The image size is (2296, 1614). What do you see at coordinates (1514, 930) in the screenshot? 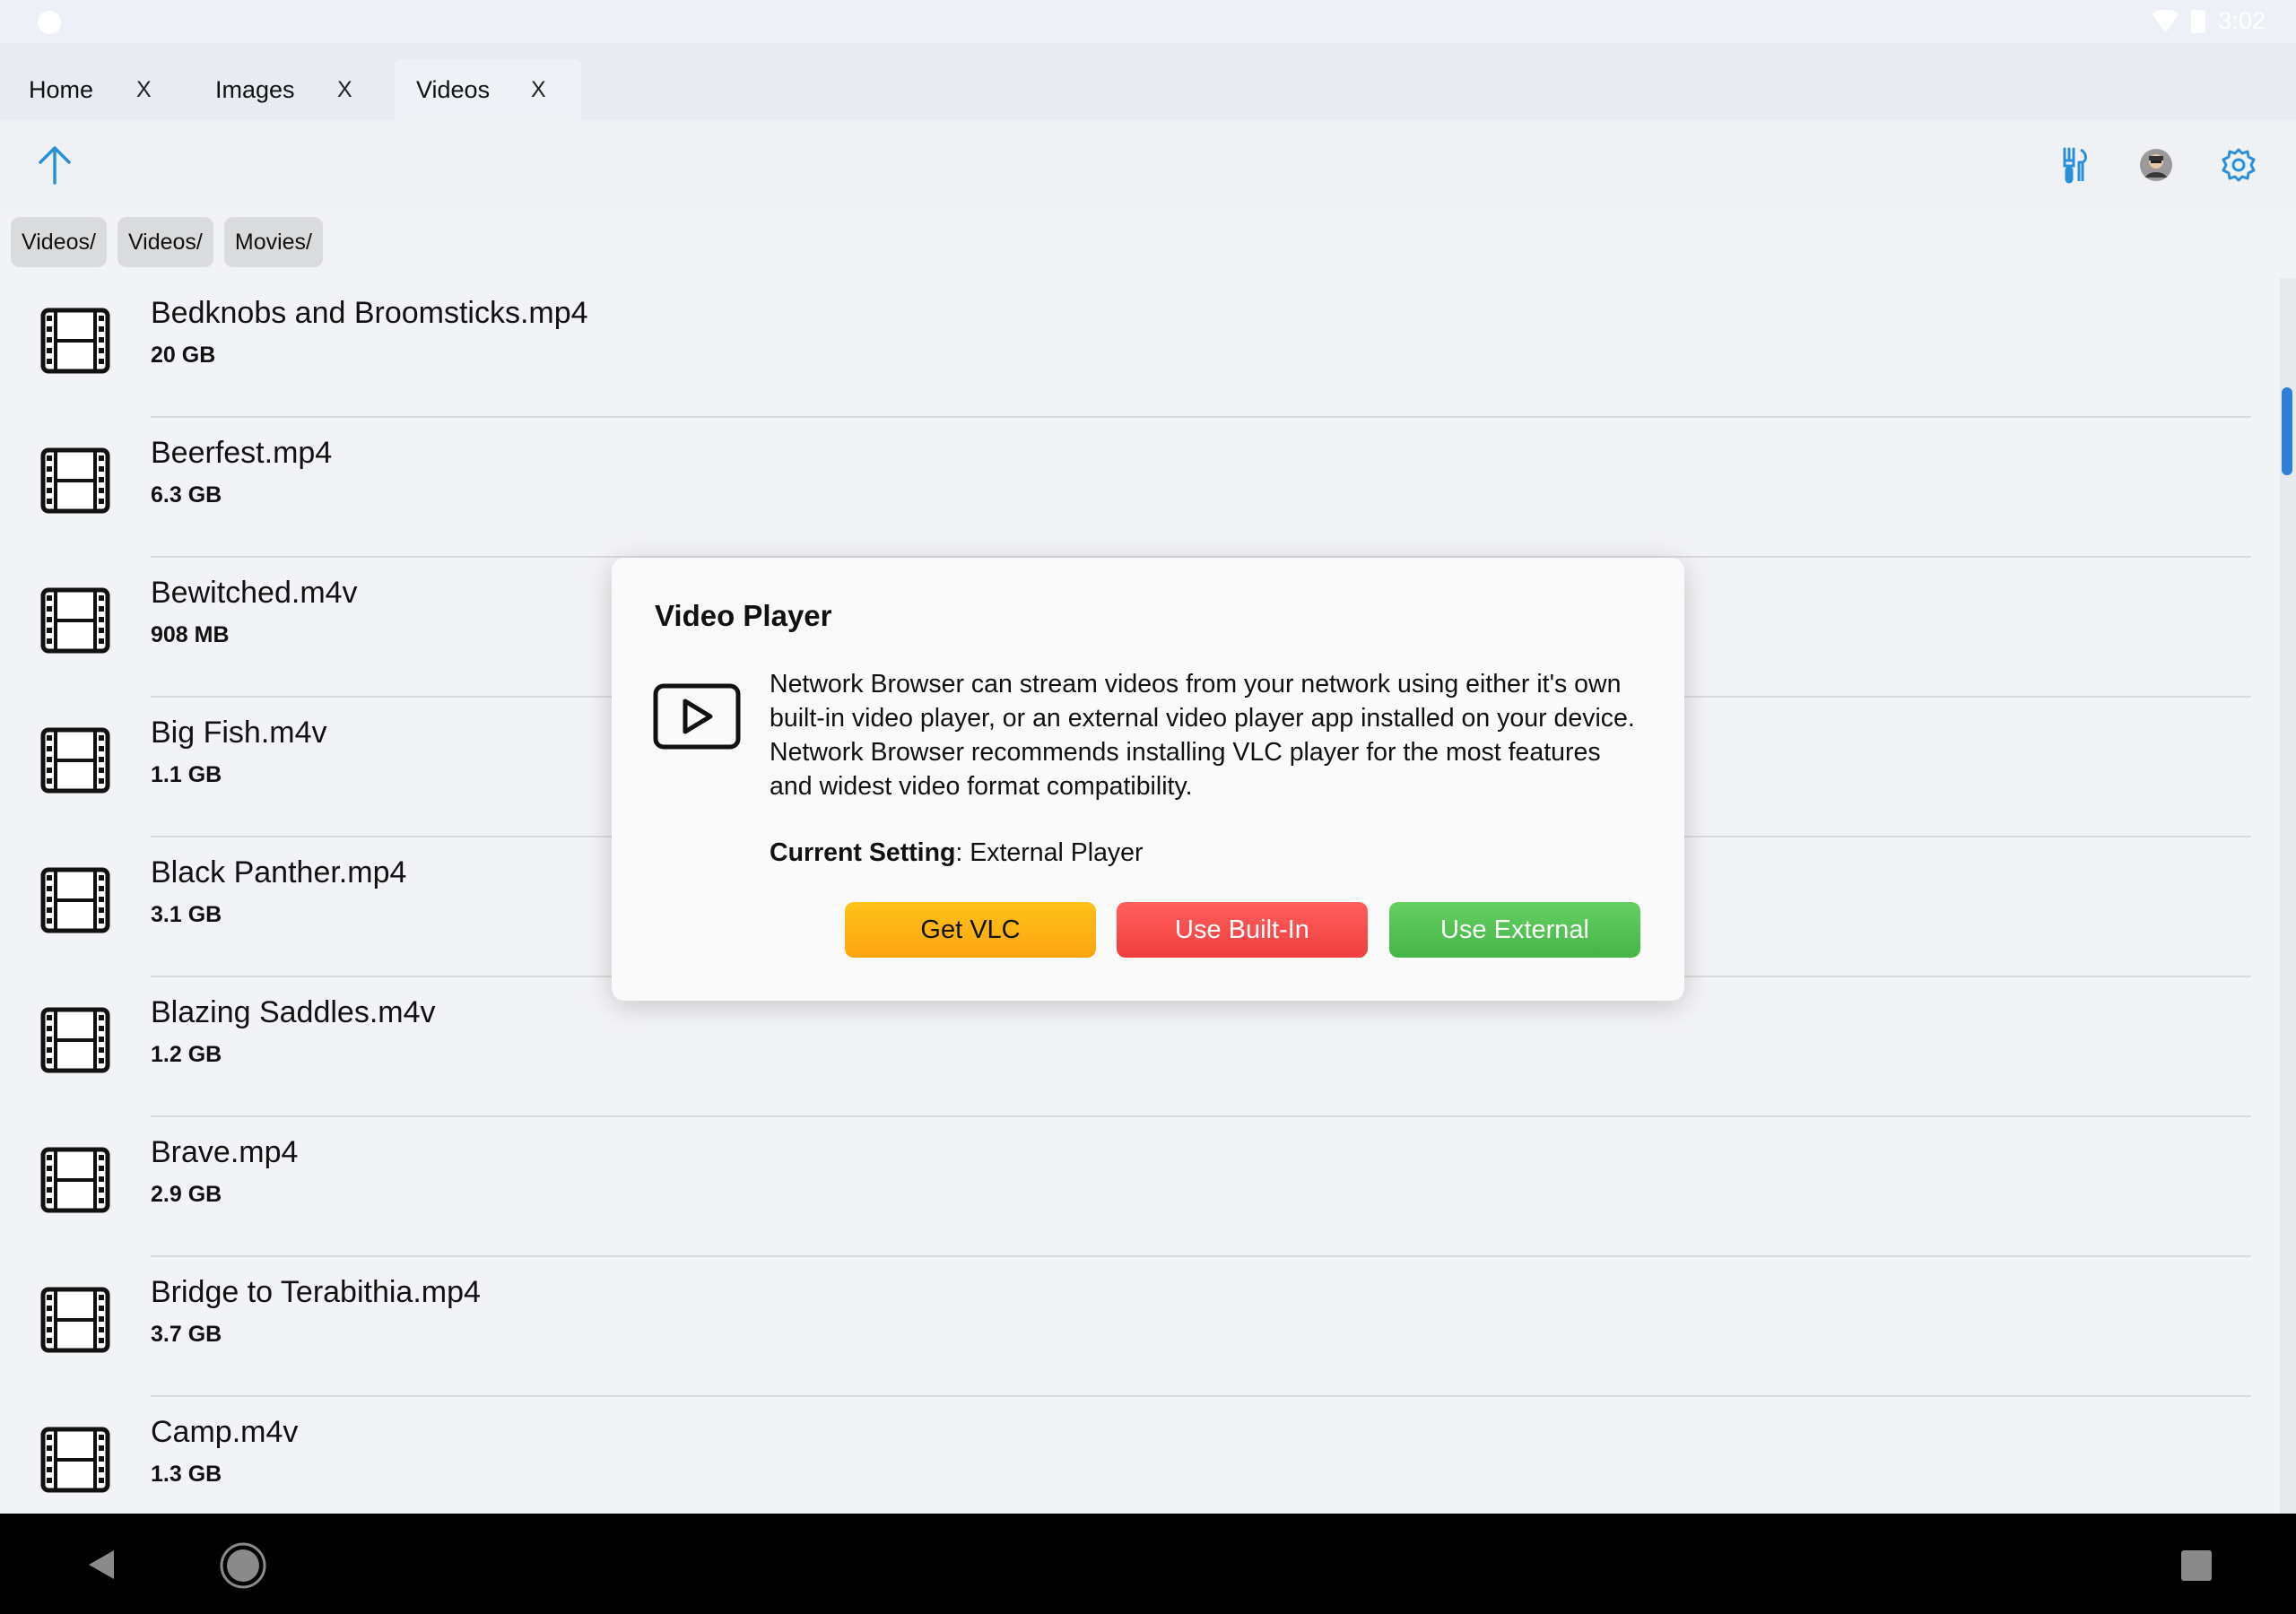
I see `use-external-button: Use External` at bounding box center [1514, 930].